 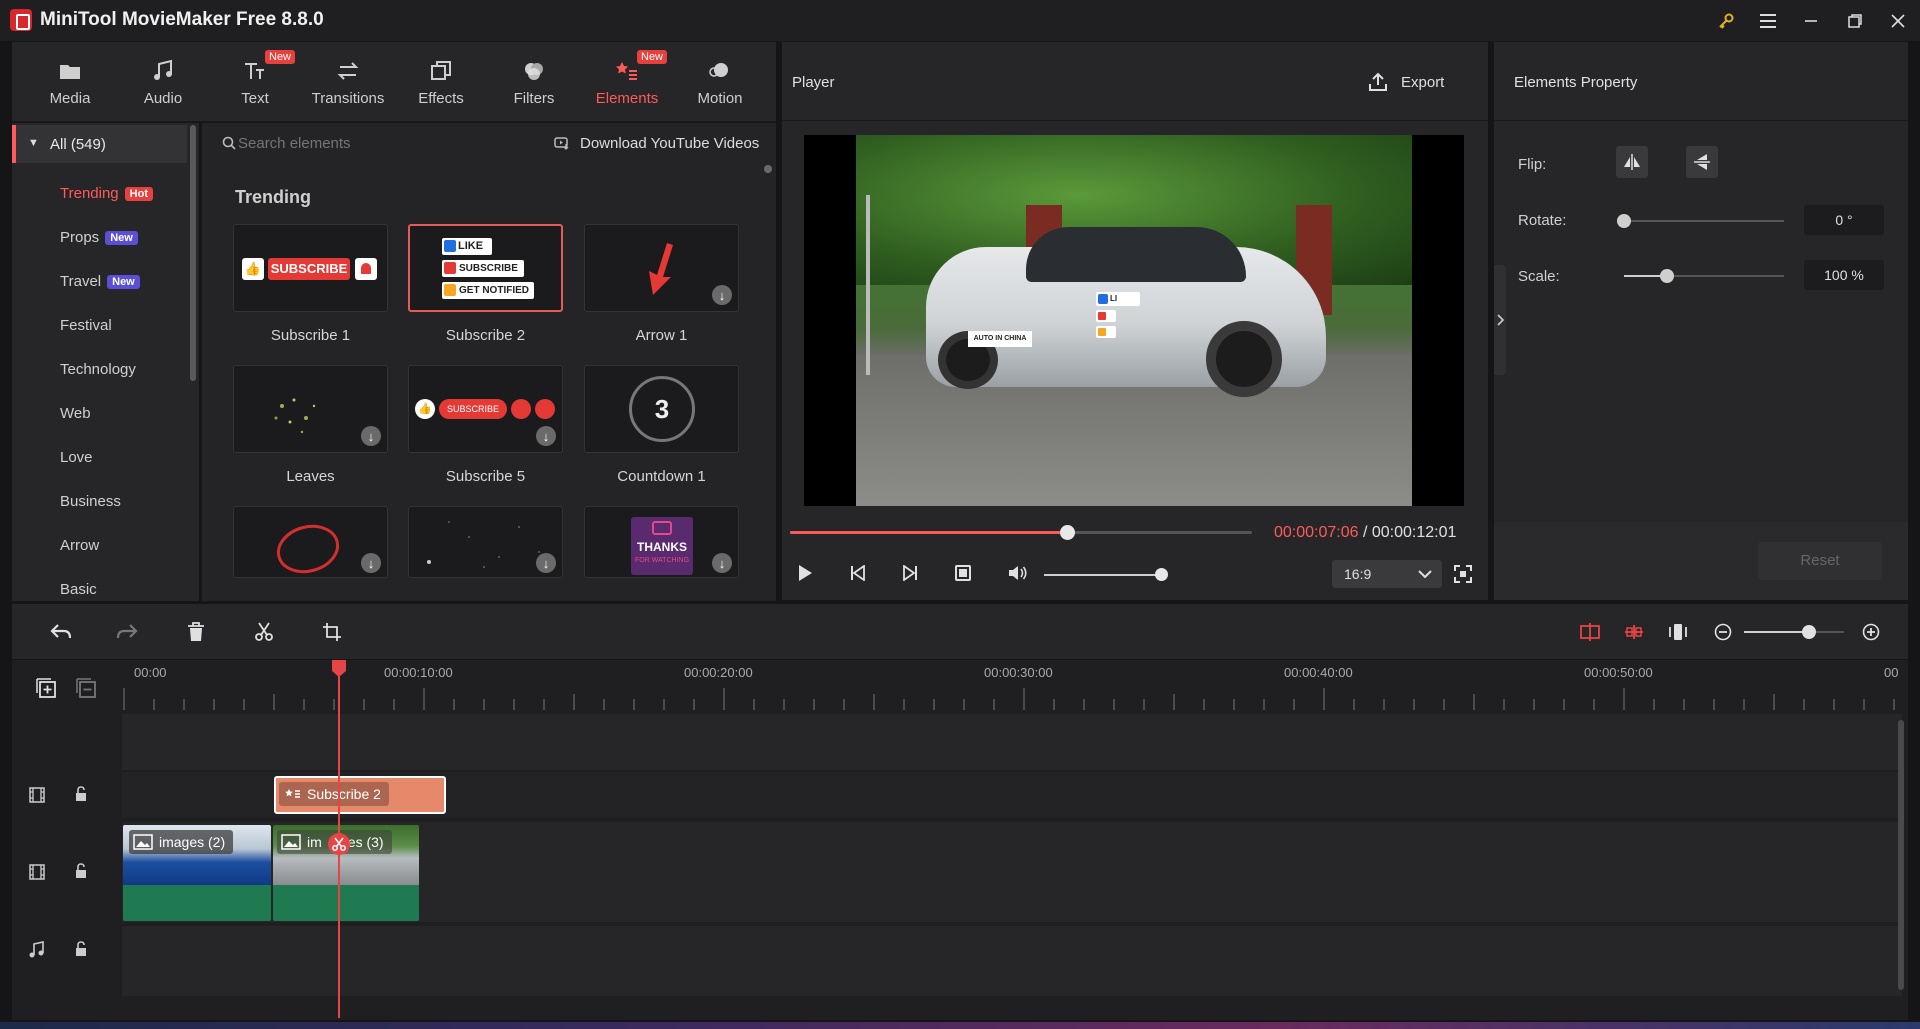 I want to click on video-preview: AUTO IN CHINA LI, so click(x=1134, y=320).